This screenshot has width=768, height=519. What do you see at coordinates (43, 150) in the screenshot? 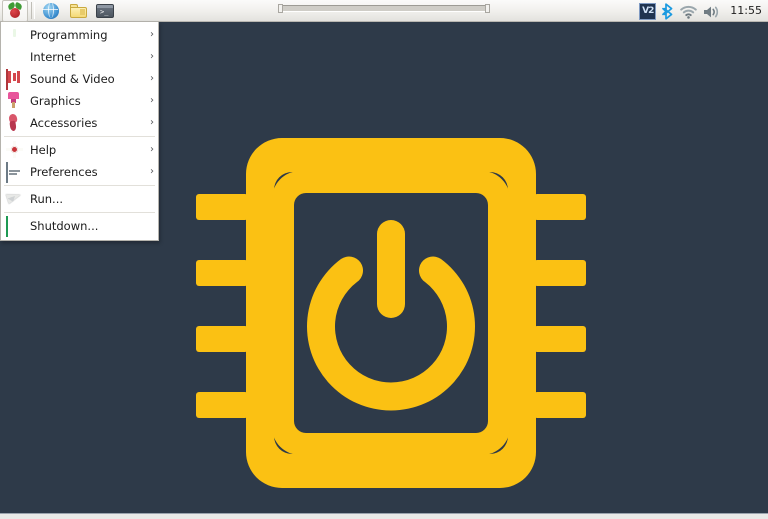
I see `menu-item-label: Help` at bounding box center [43, 150].